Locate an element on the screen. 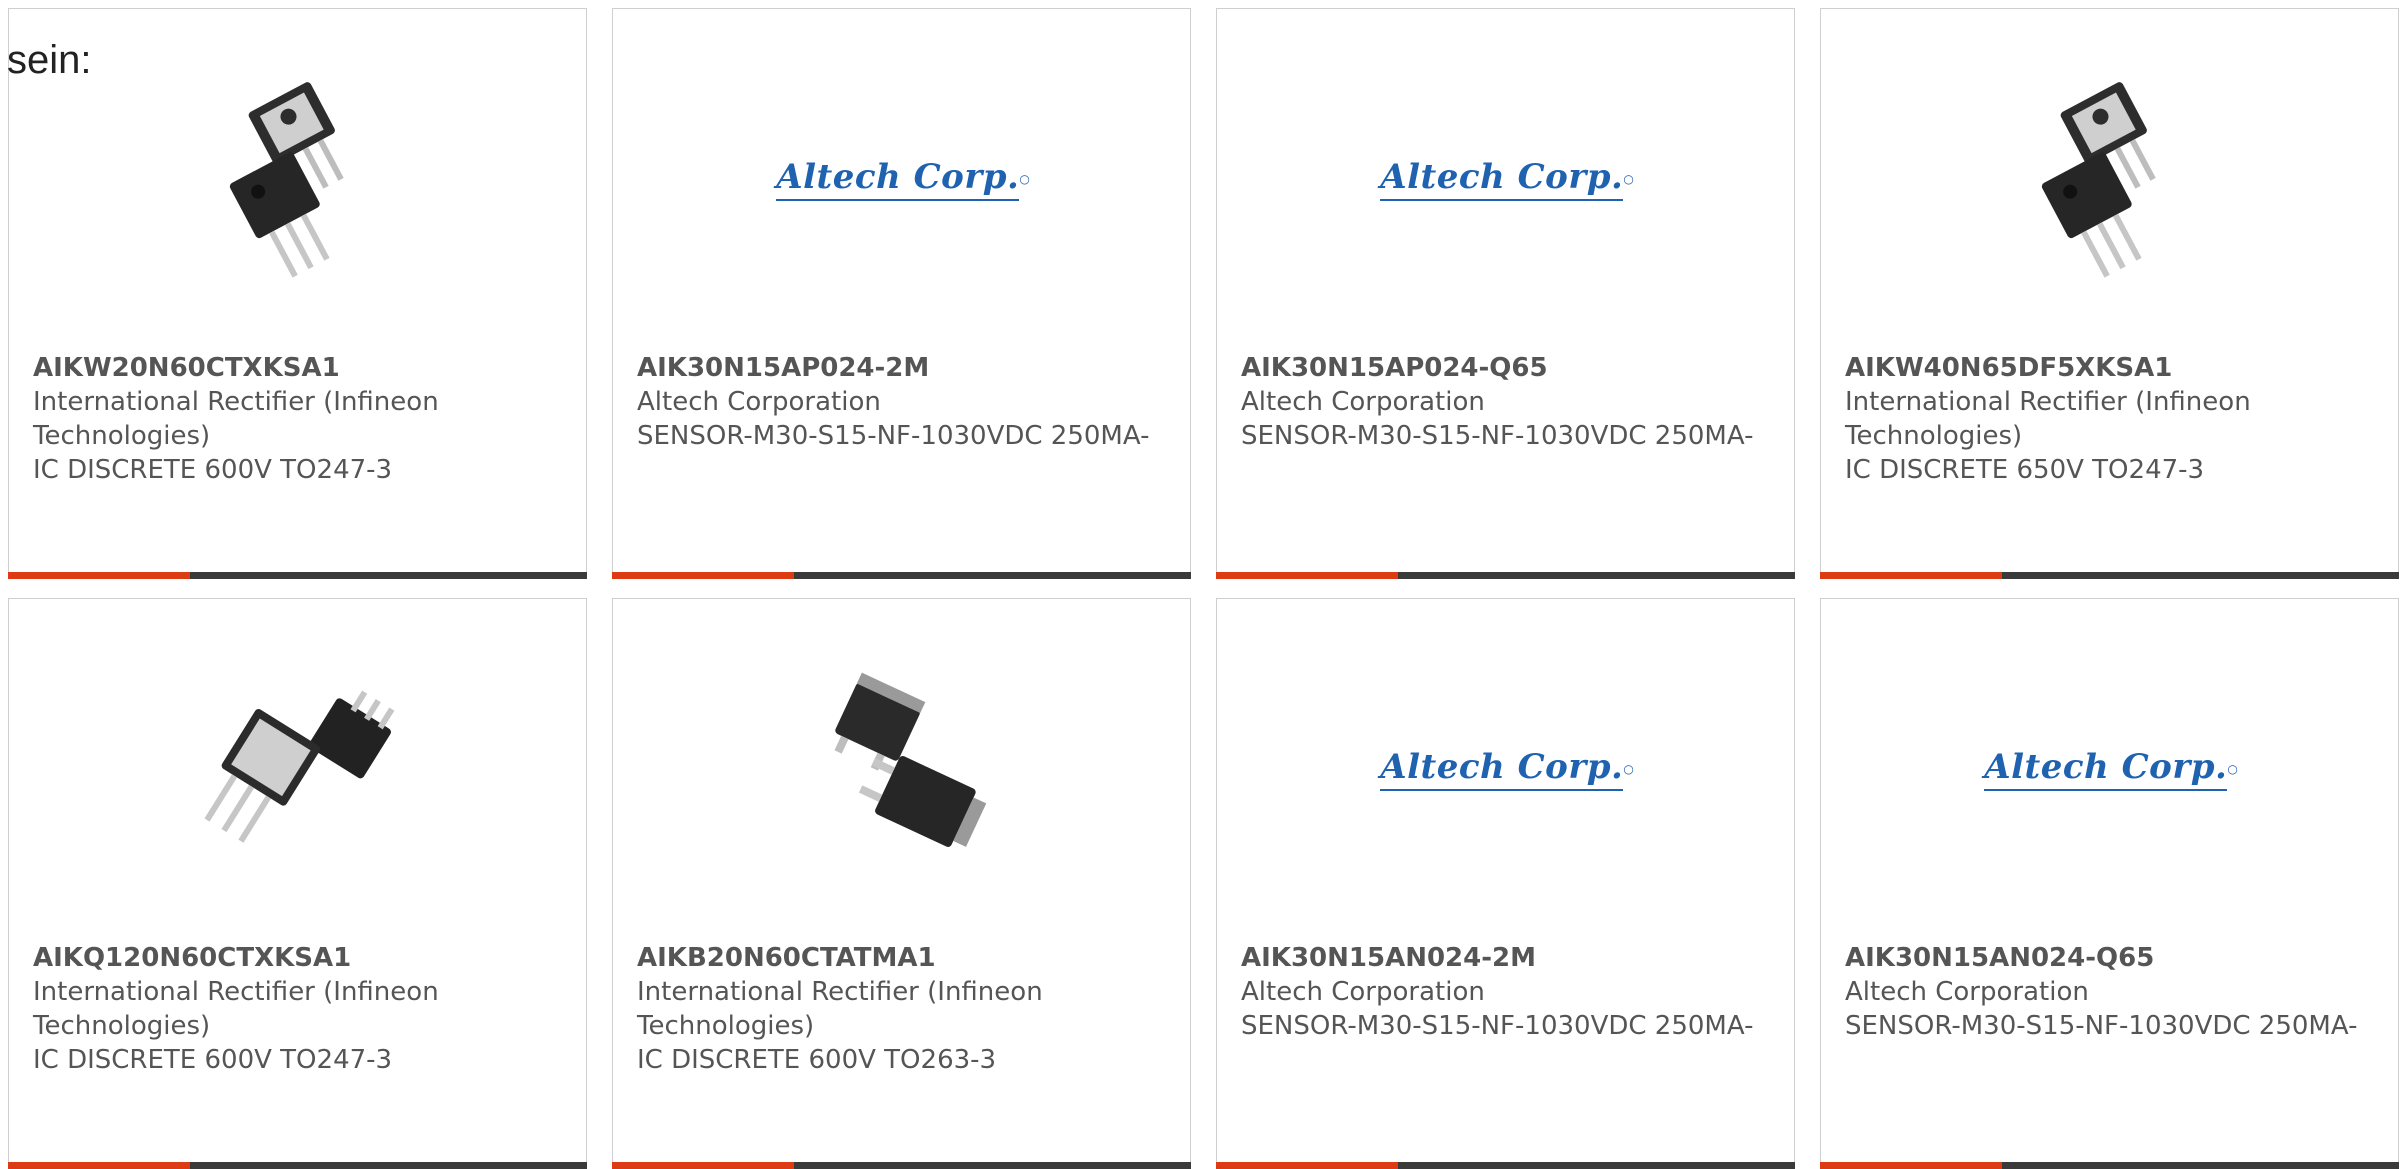  part-number-link: AIKQ120N60CTXKSA1 is located at coordinates (293, 958).